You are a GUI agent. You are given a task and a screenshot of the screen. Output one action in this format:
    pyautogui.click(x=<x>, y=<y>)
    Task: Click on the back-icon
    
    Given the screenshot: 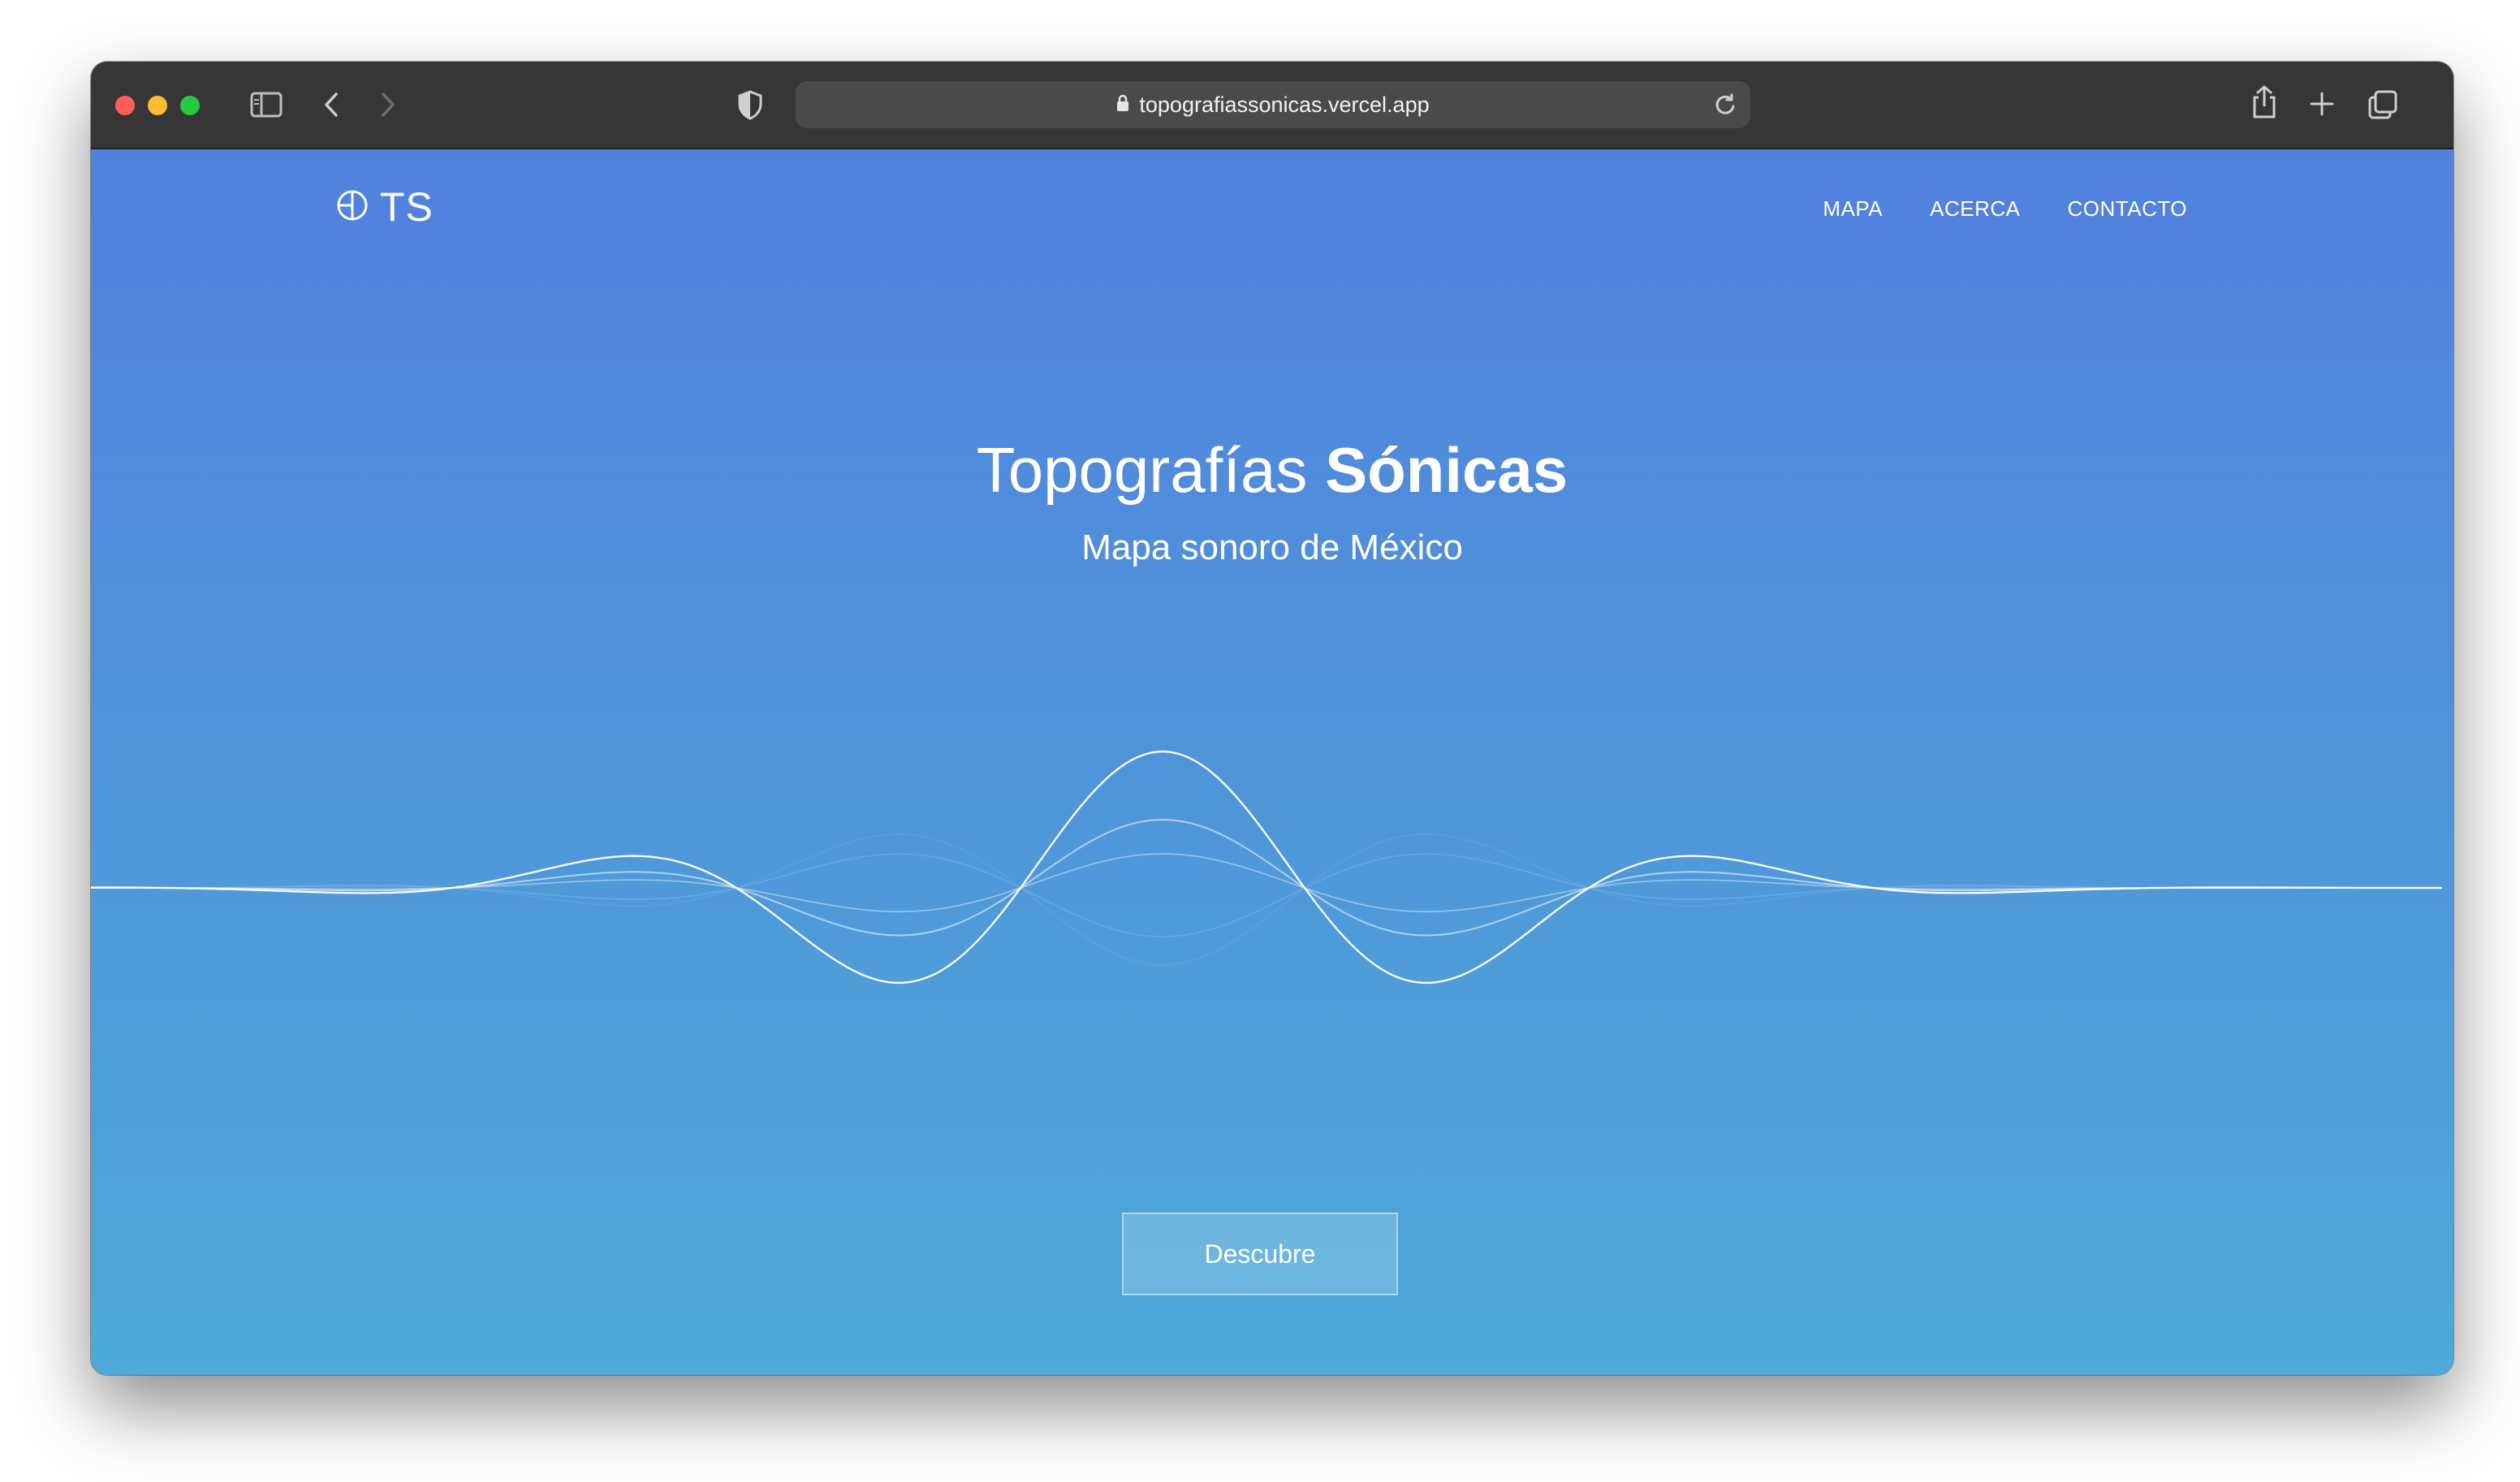 What is the action you would take?
    pyautogui.click(x=331, y=104)
    